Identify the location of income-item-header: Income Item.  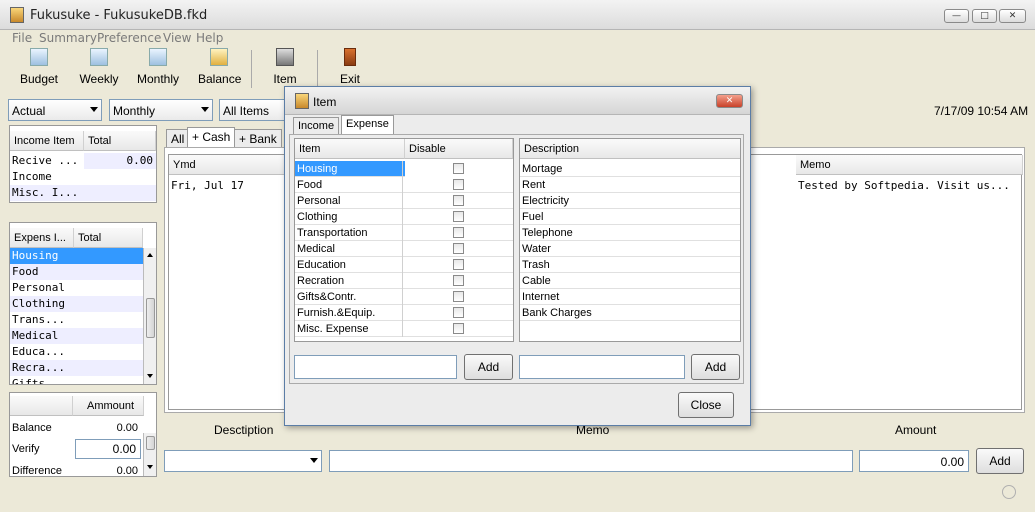
(47, 141).